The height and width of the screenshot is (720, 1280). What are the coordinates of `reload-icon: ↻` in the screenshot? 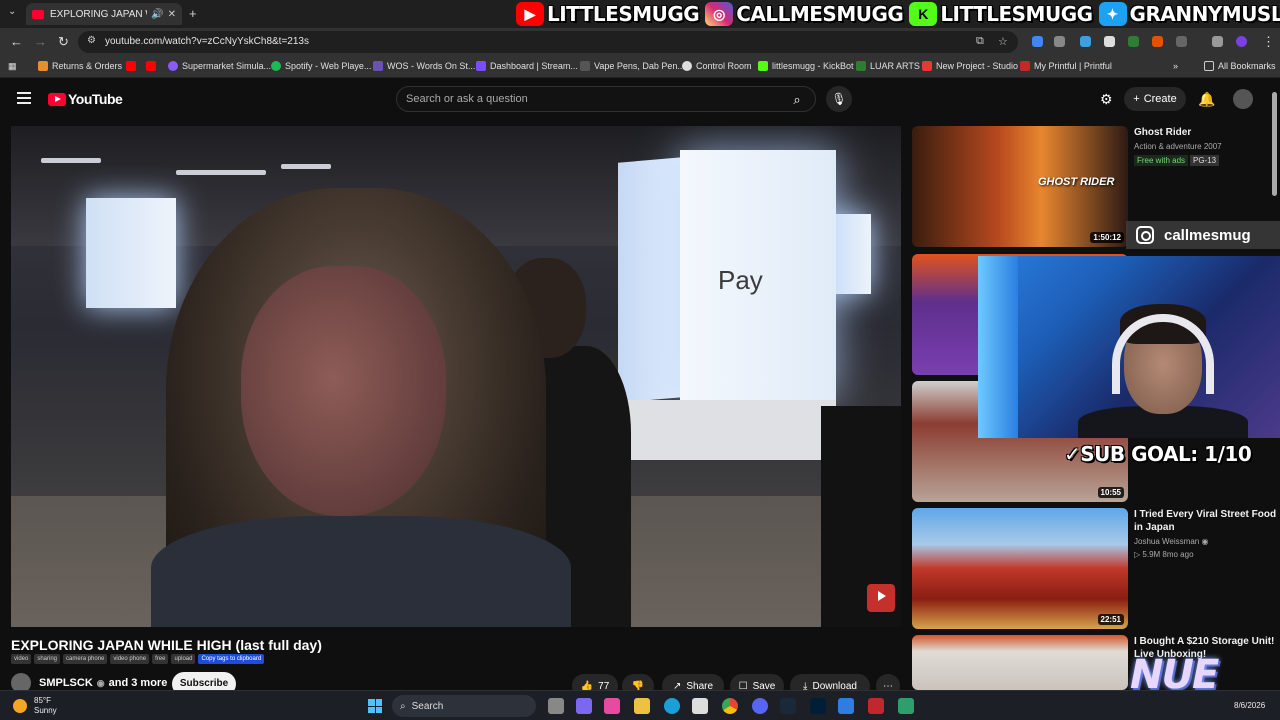 It's located at (63, 42).